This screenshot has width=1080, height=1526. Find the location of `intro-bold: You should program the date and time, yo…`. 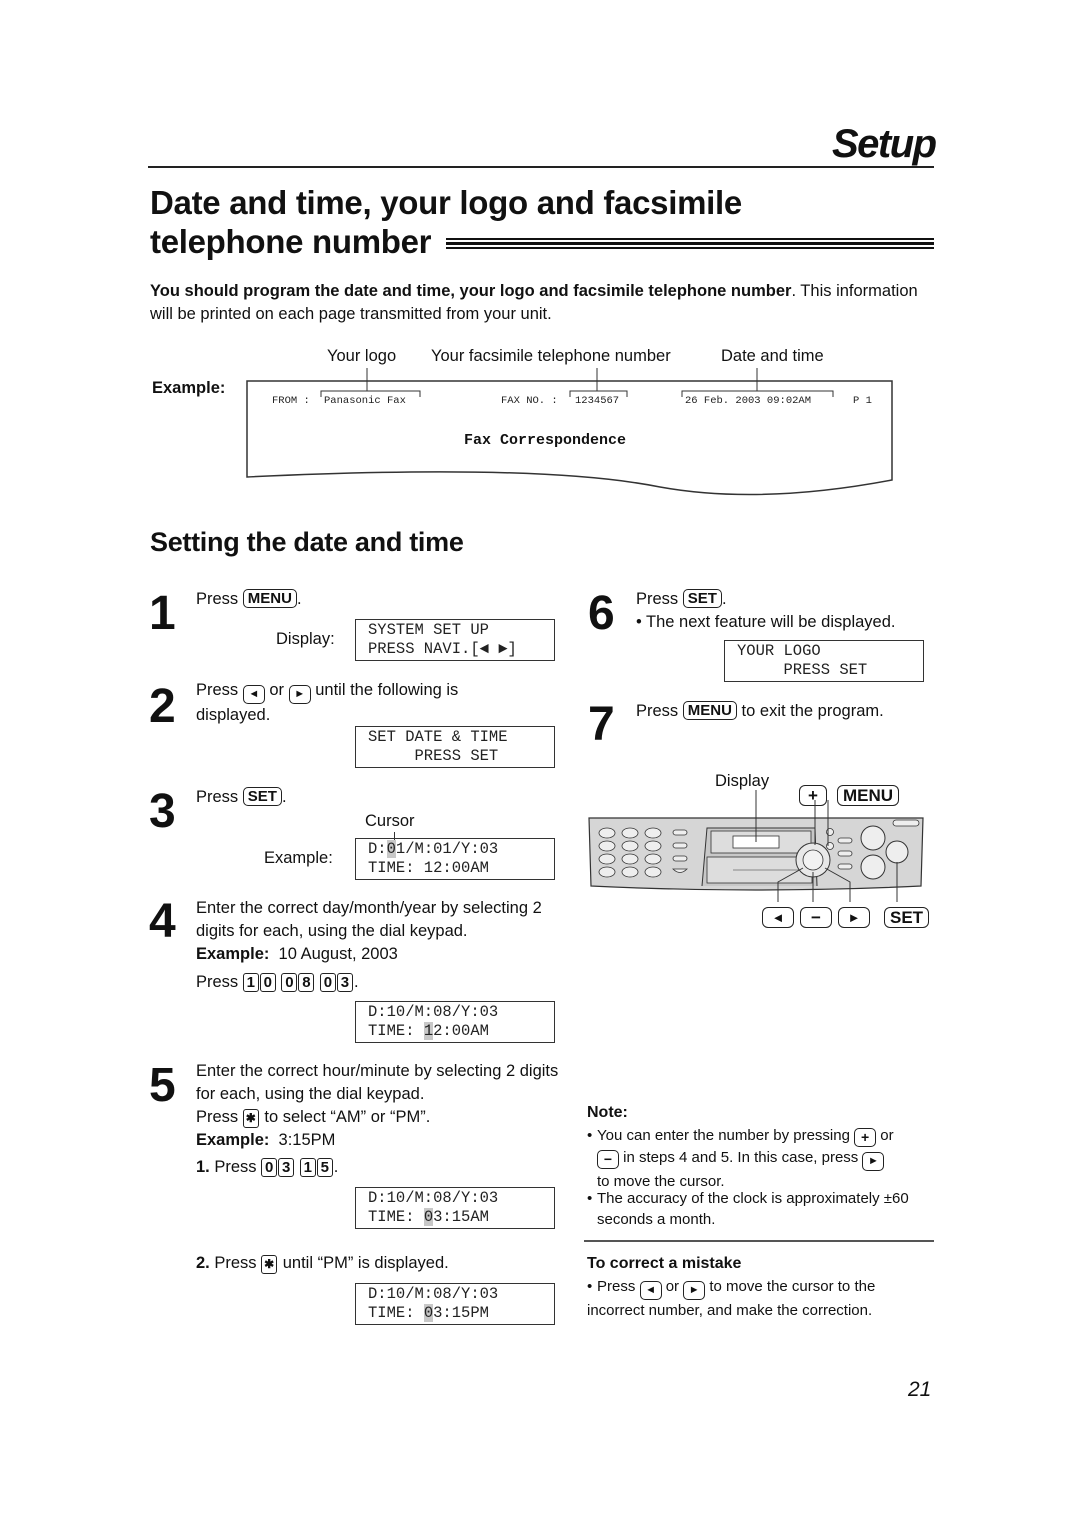

intro-bold: You should program the date and time, yo… is located at coordinates (471, 291).